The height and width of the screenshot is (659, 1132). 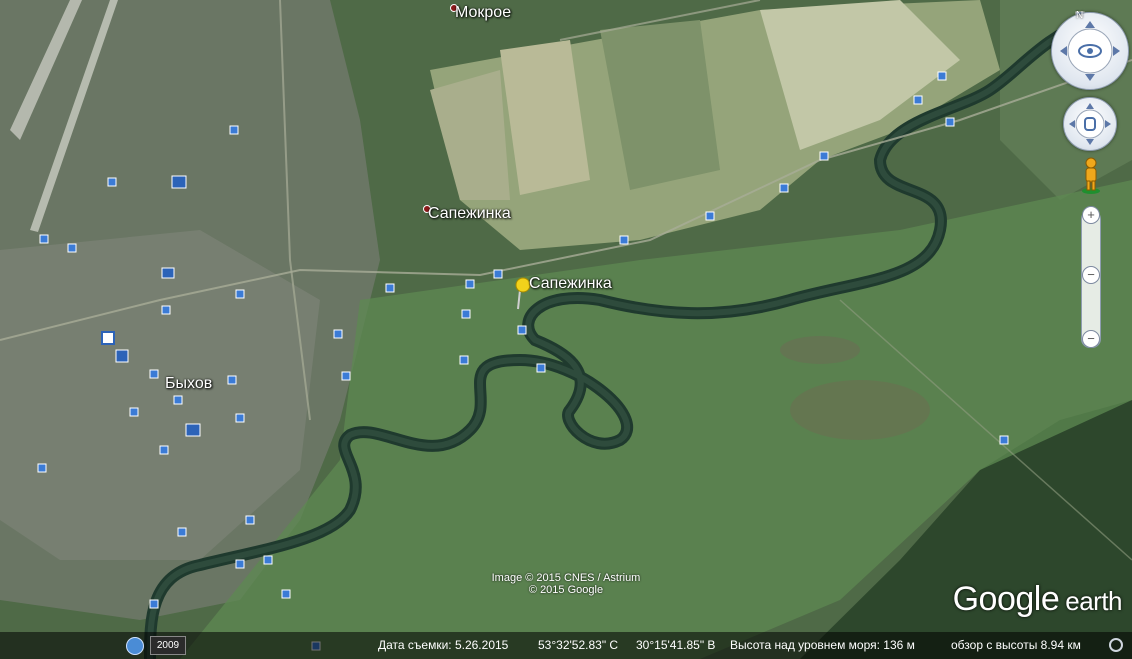 I want to click on credit-line-2: © 2015 Google, so click(x=566, y=590).